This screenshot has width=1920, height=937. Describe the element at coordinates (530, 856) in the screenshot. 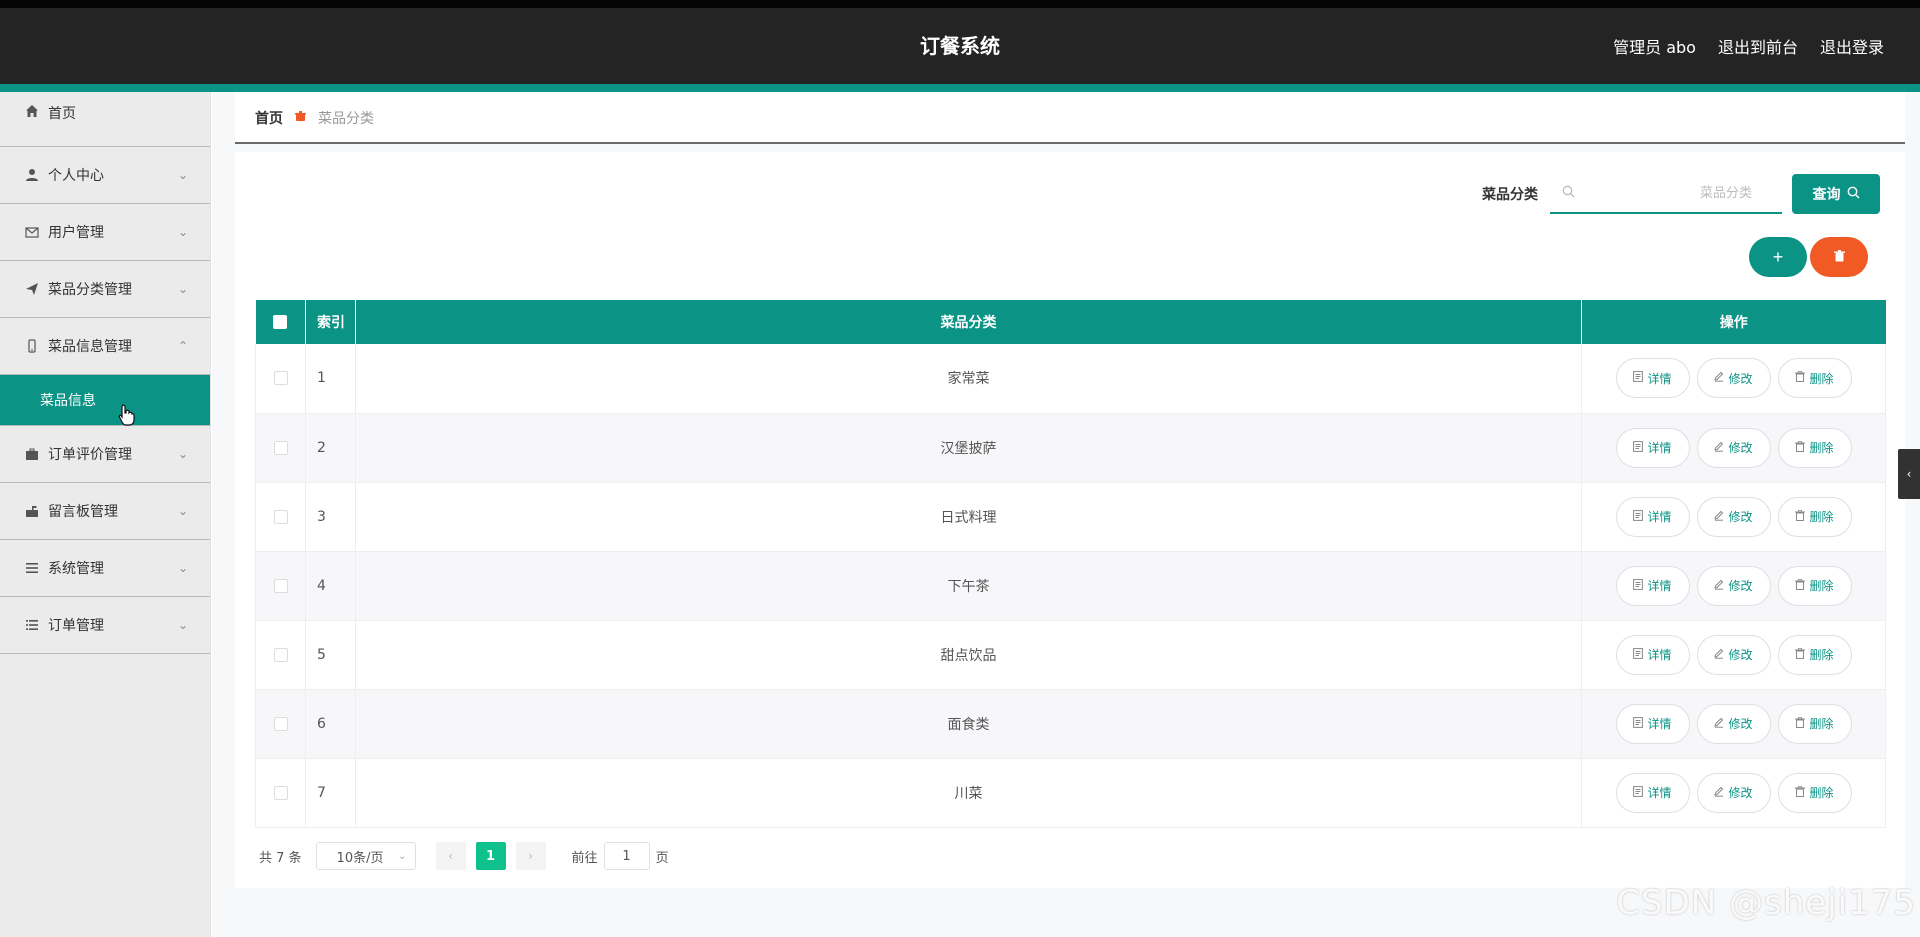

I see `next-page-button: ›` at that location.